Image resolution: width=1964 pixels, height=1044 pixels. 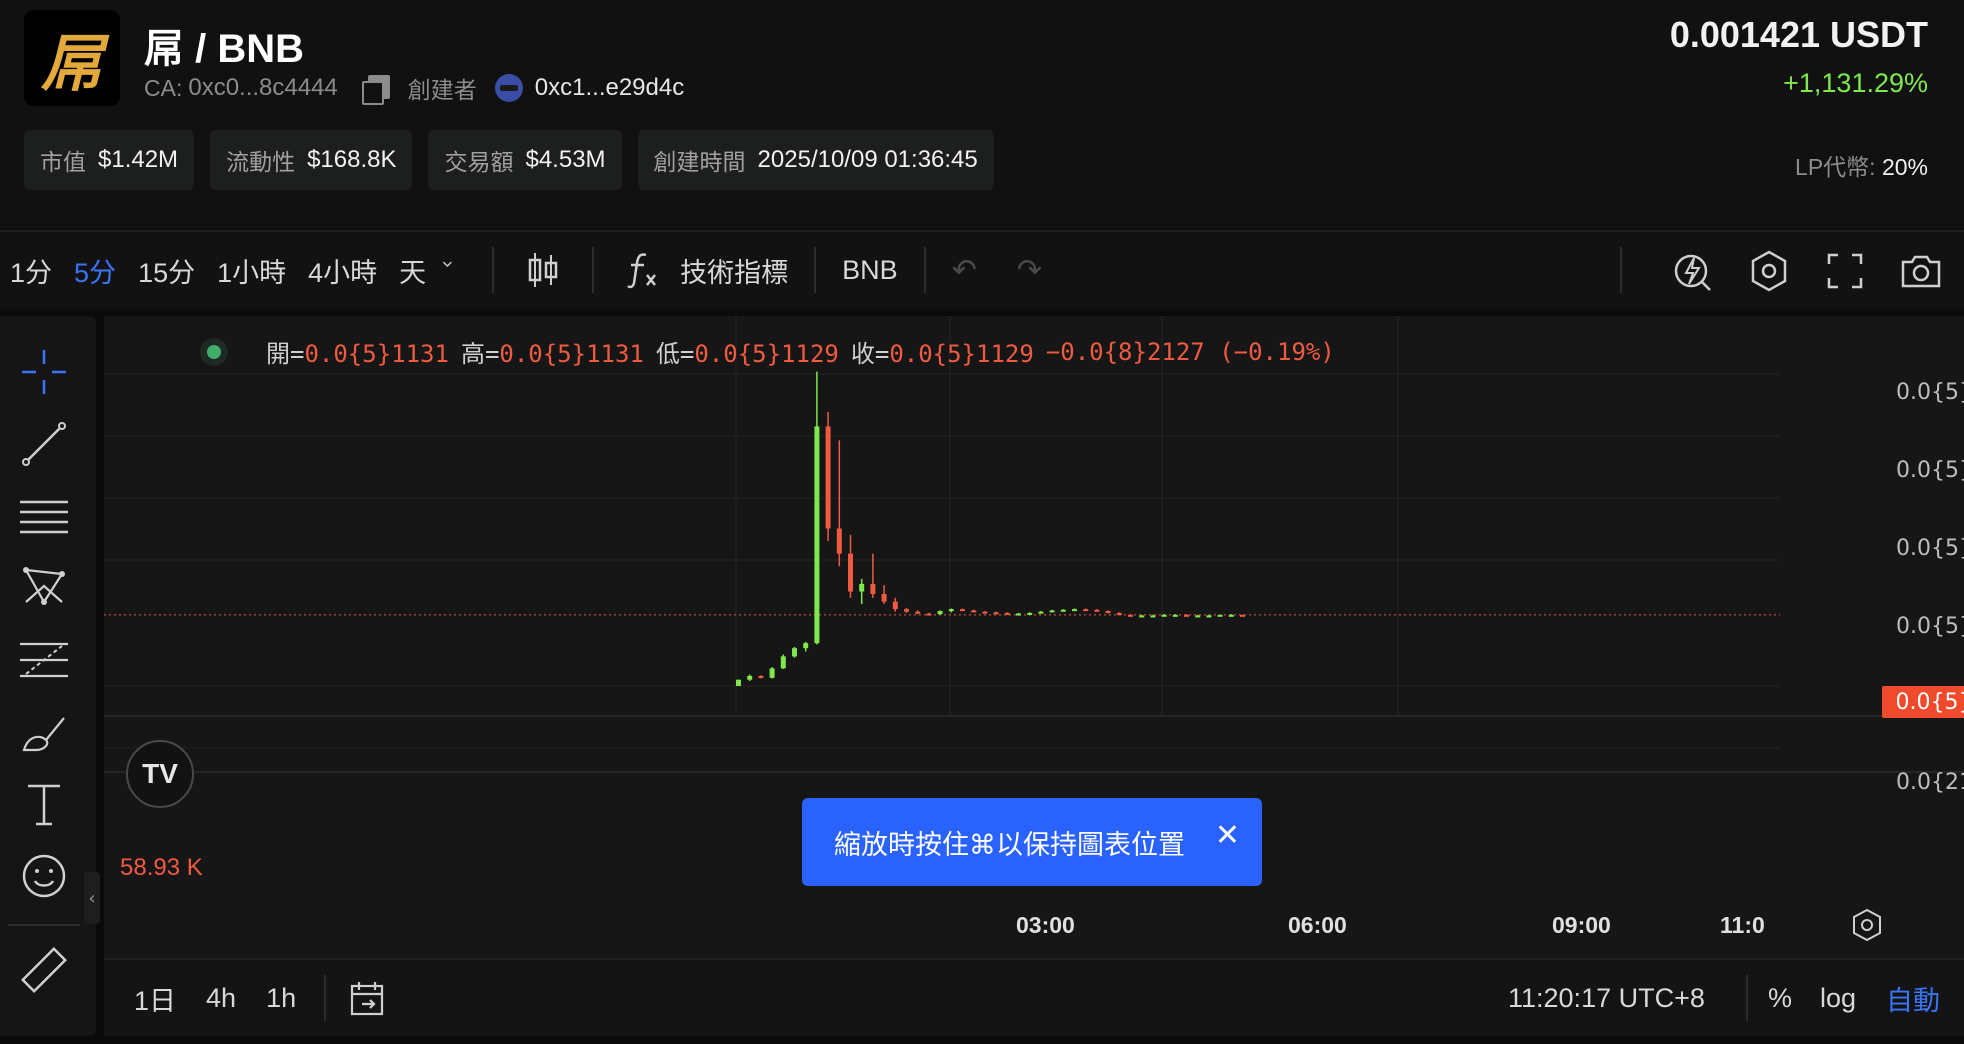 I want to click on creator-label: 創建者, so click(x=442, y=90).